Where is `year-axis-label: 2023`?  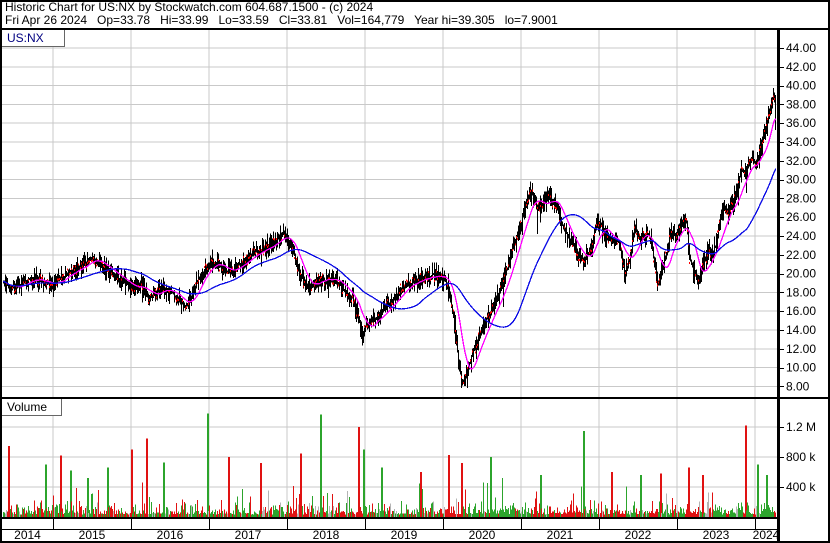 year-axis-label: 2023 is located at coordinates (716, 535).